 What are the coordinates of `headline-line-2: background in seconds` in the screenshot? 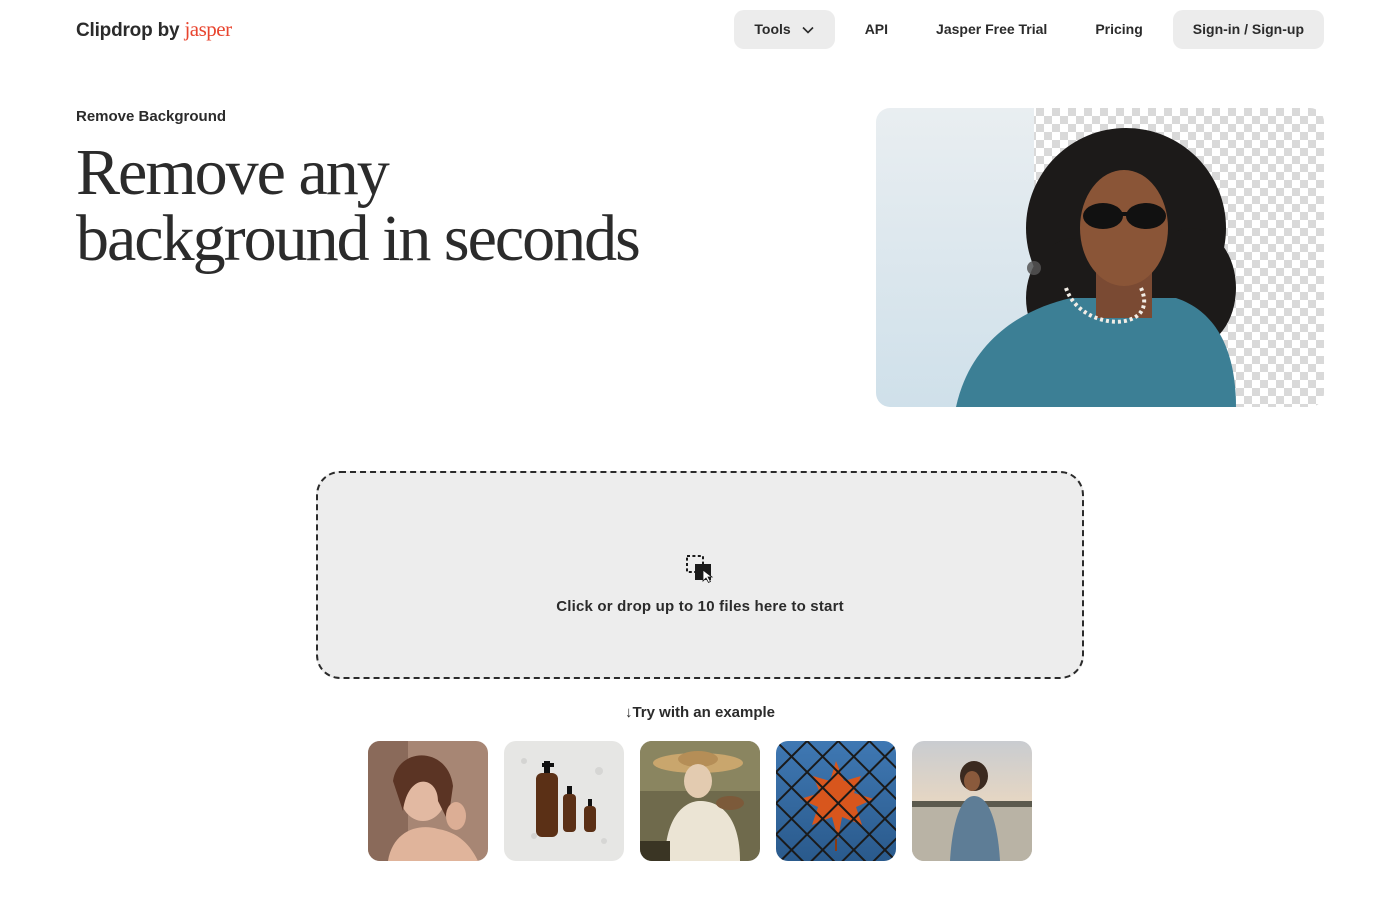 It's located at (358, 238).